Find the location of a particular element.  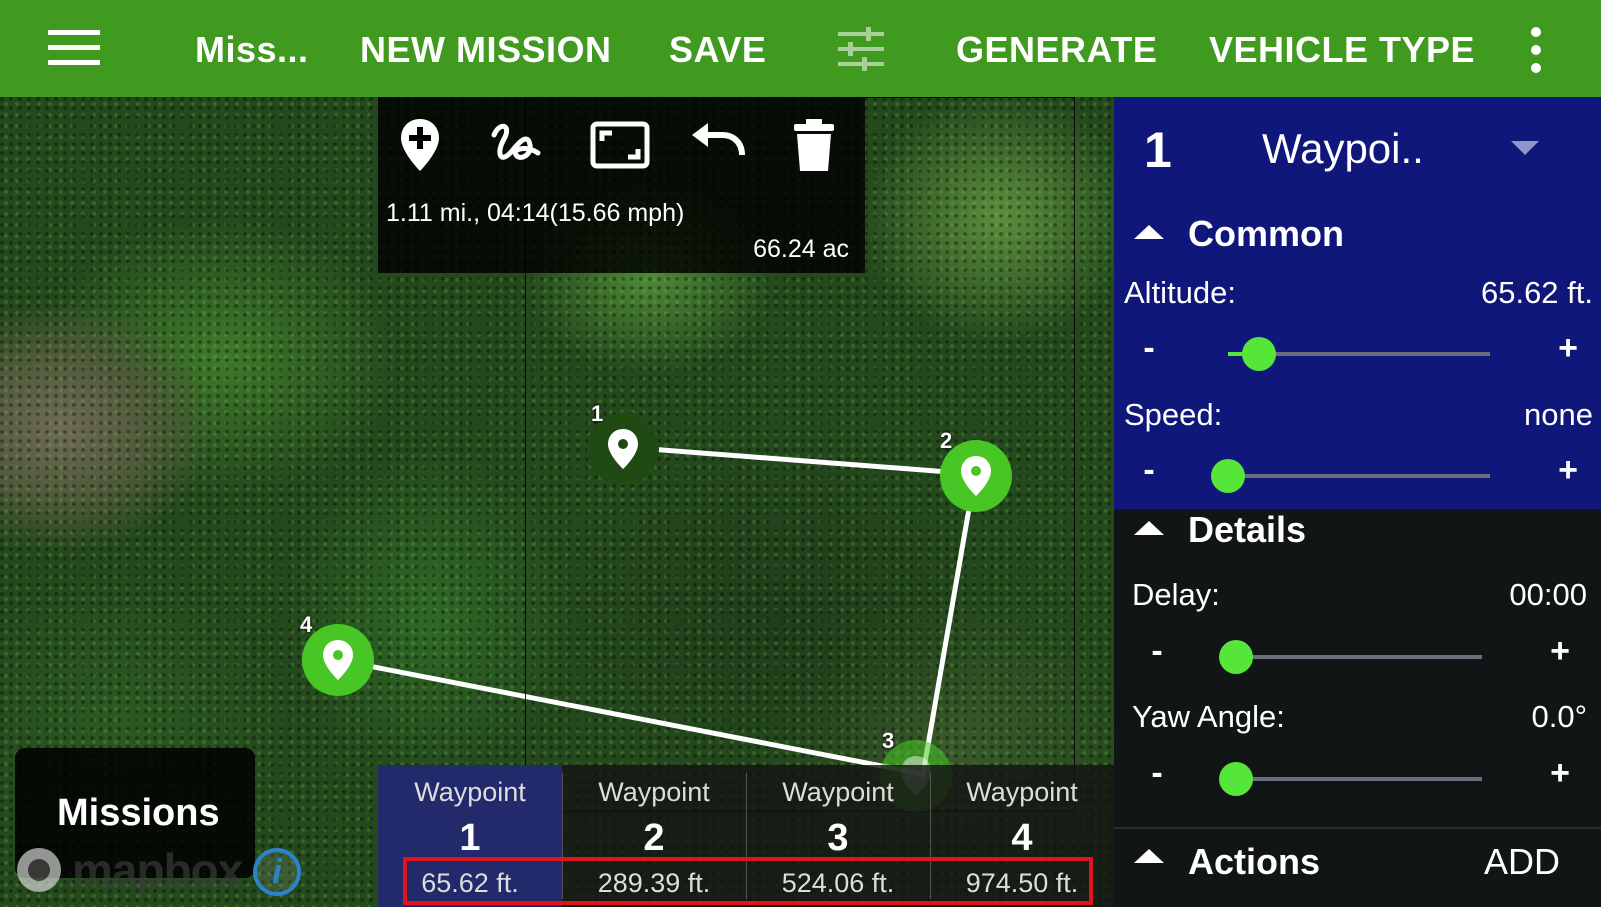

mapbox-mark-icon is located at coordinates (39, 870).